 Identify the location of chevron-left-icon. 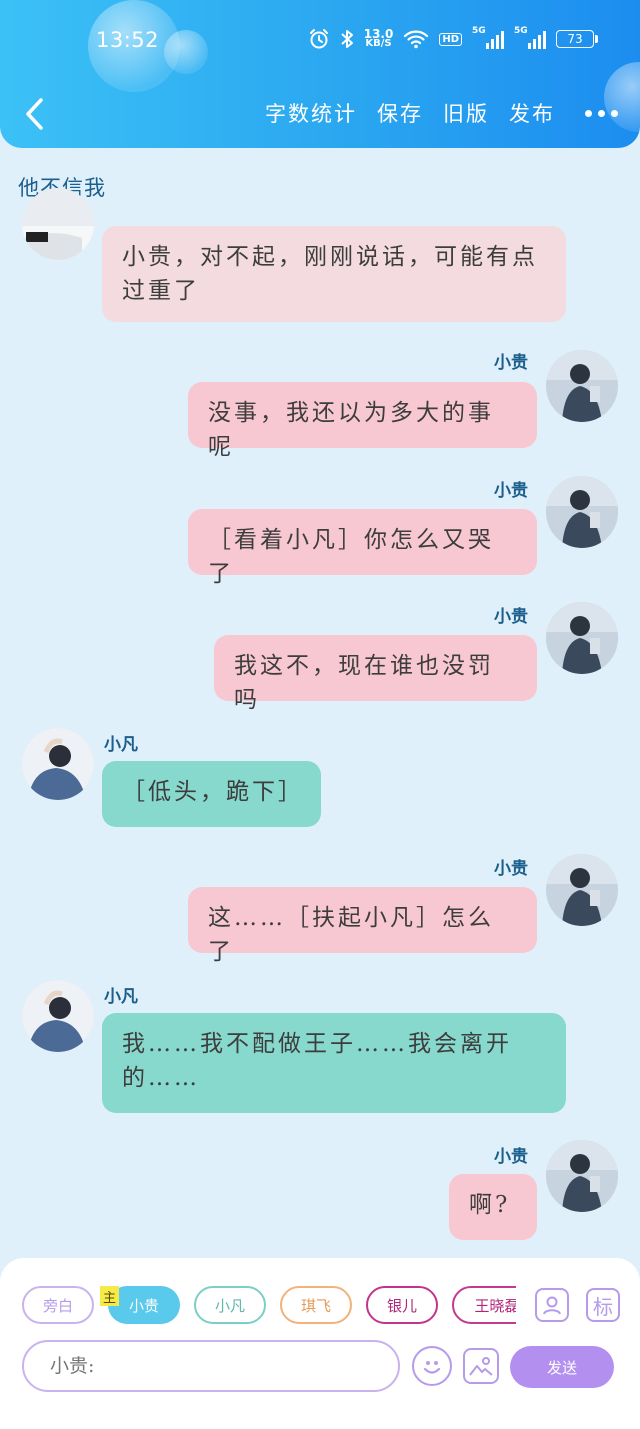
(34, 114).